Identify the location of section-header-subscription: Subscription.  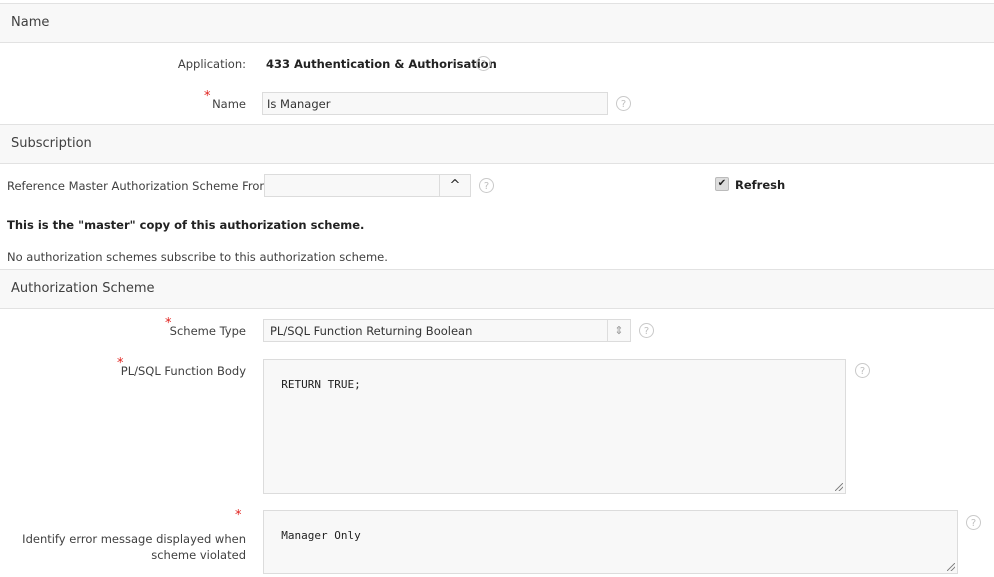
(497, 144).